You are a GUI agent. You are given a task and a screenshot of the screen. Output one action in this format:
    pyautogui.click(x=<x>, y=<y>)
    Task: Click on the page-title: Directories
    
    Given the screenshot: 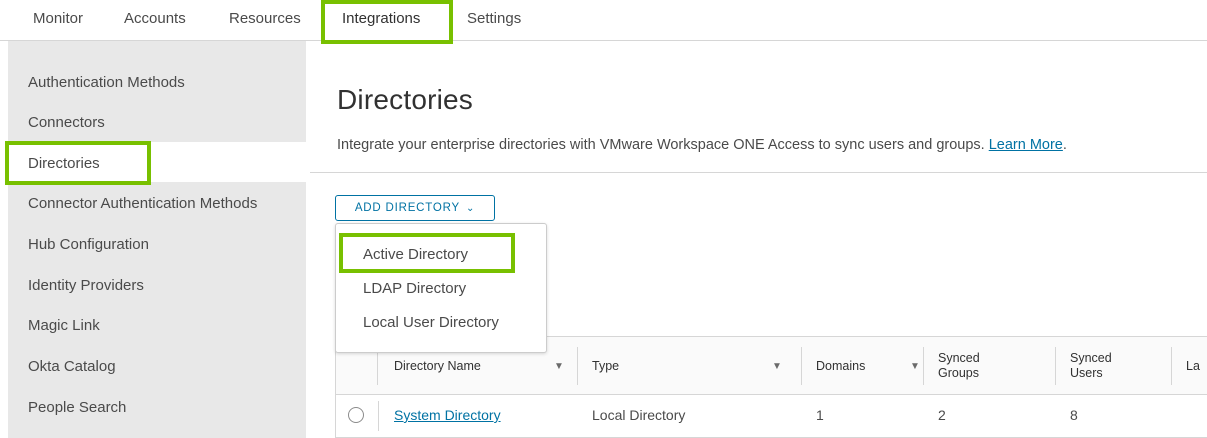 What is the action you would take?
    pyautogui.click(x=405, y=99)
    